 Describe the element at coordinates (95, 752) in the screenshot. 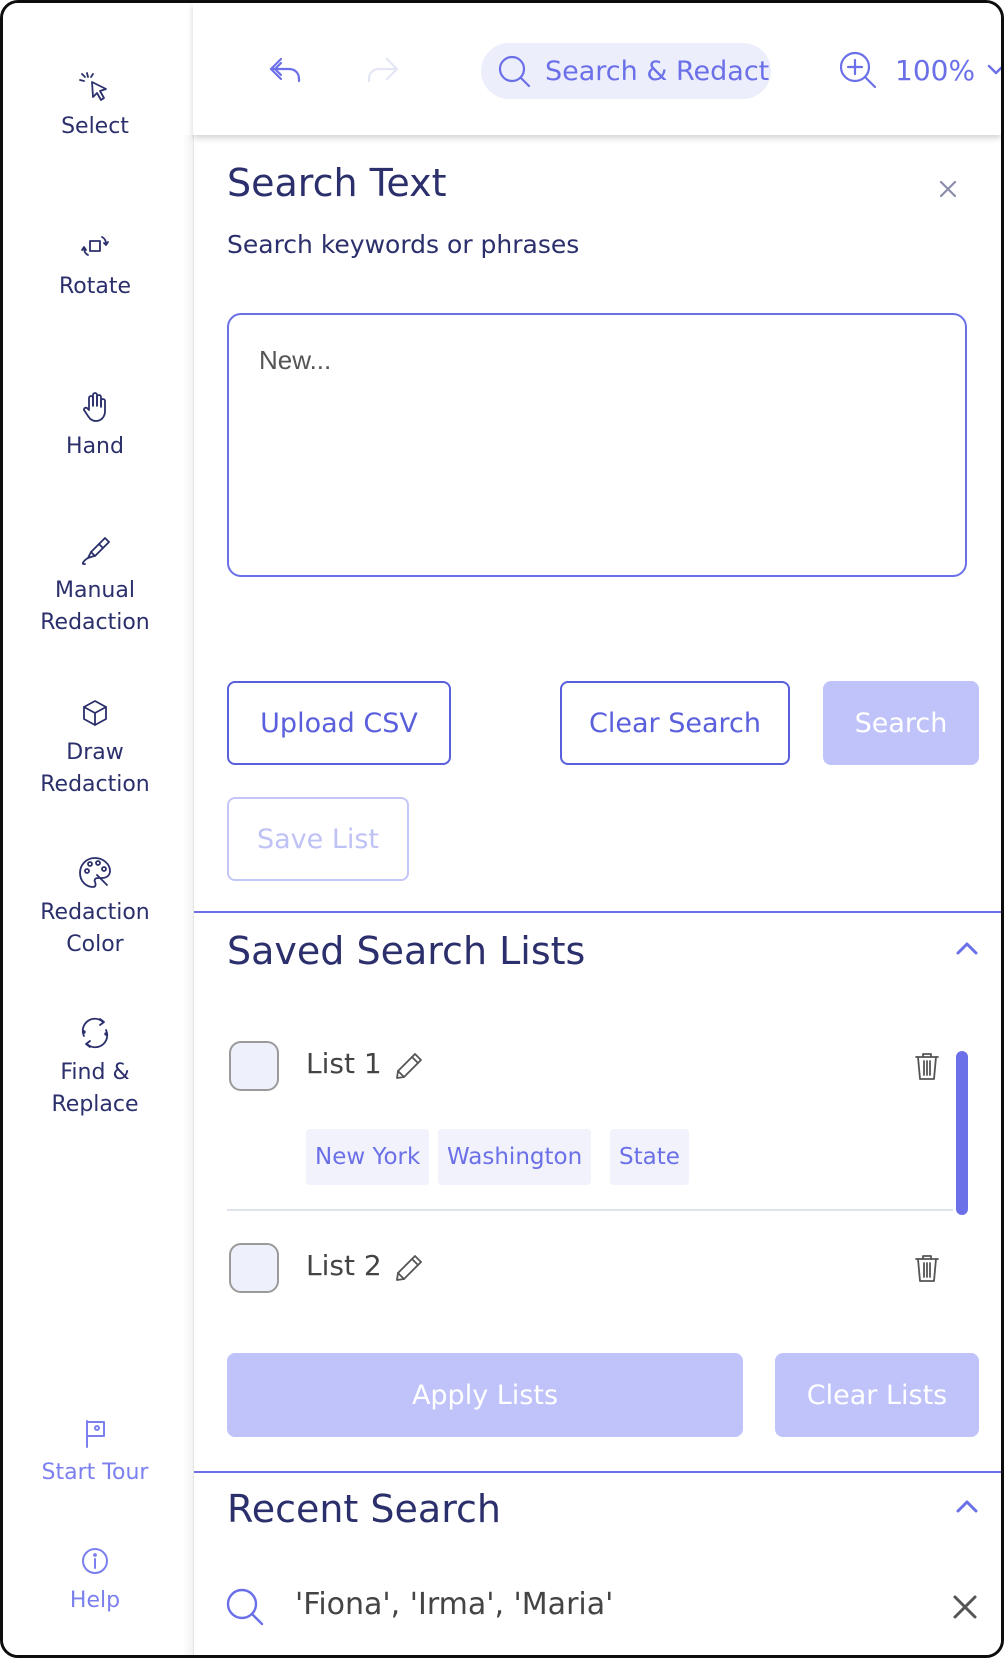

I see `tool-label-line1: Draw` at that location.